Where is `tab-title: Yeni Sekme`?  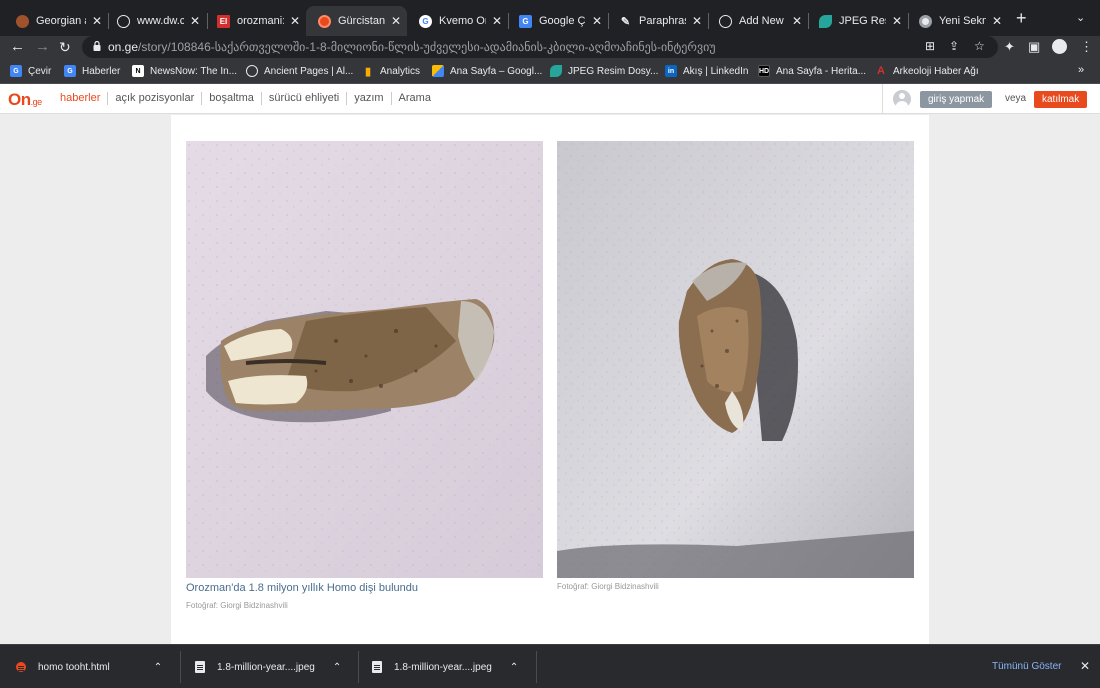 tab-title: Yeni Sekme is located at coordinates (962, 21).